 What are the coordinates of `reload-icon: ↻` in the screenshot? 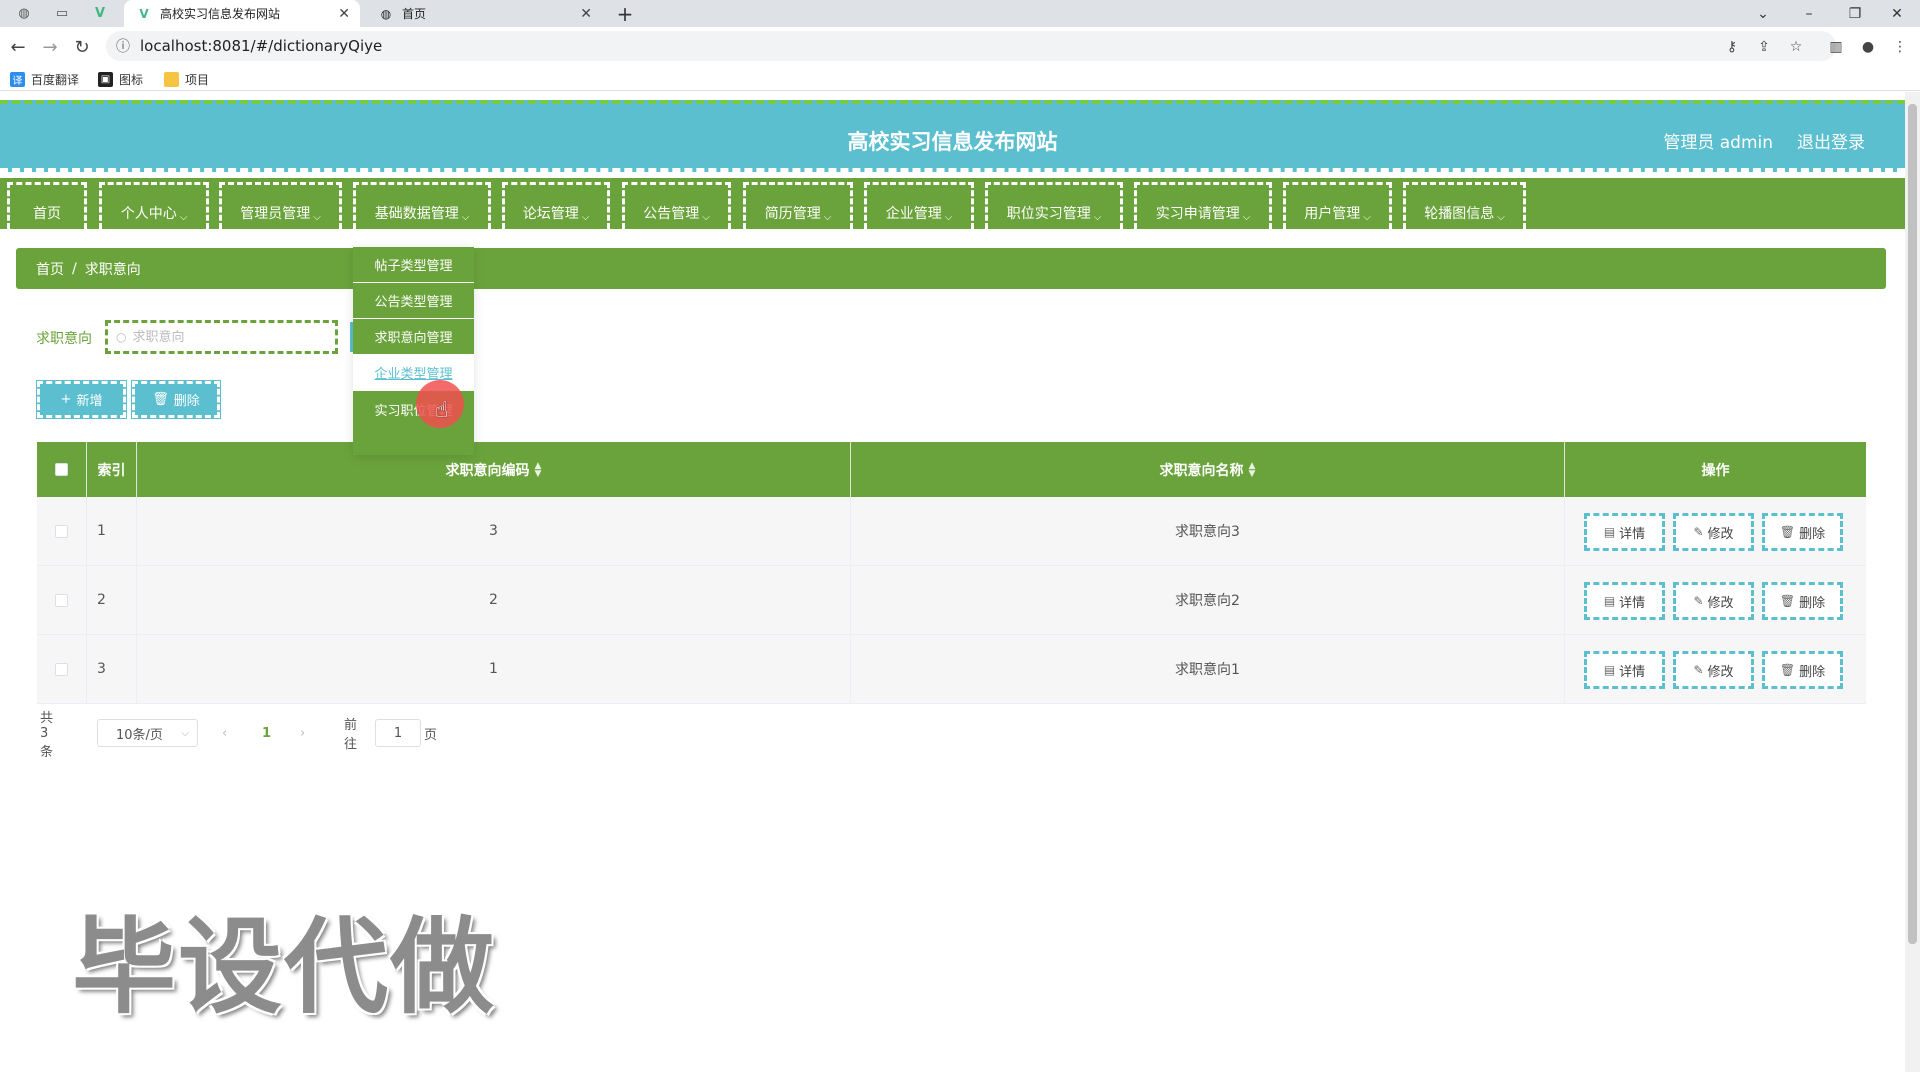 It's located at (82, 47).